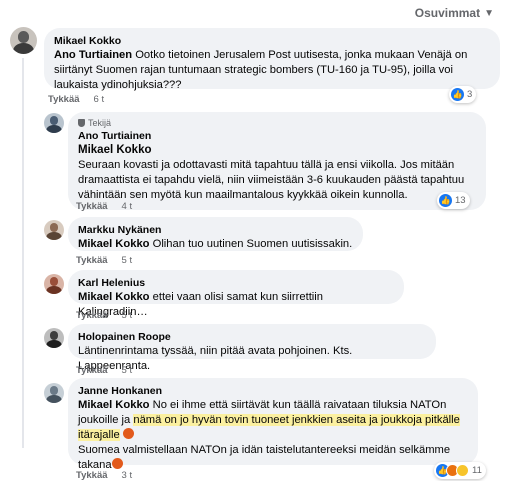 The height and width of the screenshot is (481, 508). What do you see at coordinates (277, 123) in the screenshot?
I see `author-badge: Tekijä` at bounding box center [277, 123].